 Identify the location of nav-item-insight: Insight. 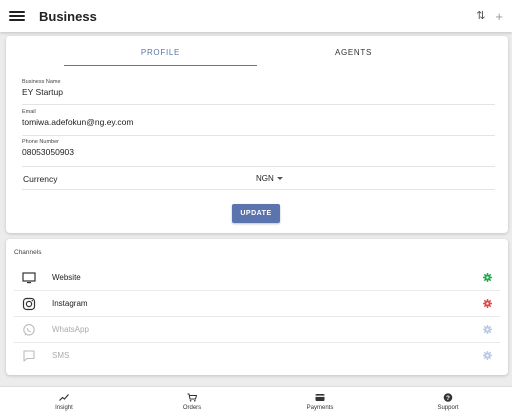
(64, 402).